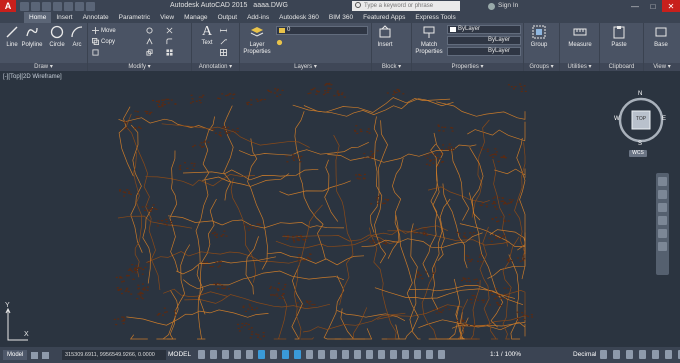 This screenshot has width=680, height=363. What do you see at coordinates (167, 17) in the screenshot?
I see `tab-view: View` at bounding box center [167, 17].